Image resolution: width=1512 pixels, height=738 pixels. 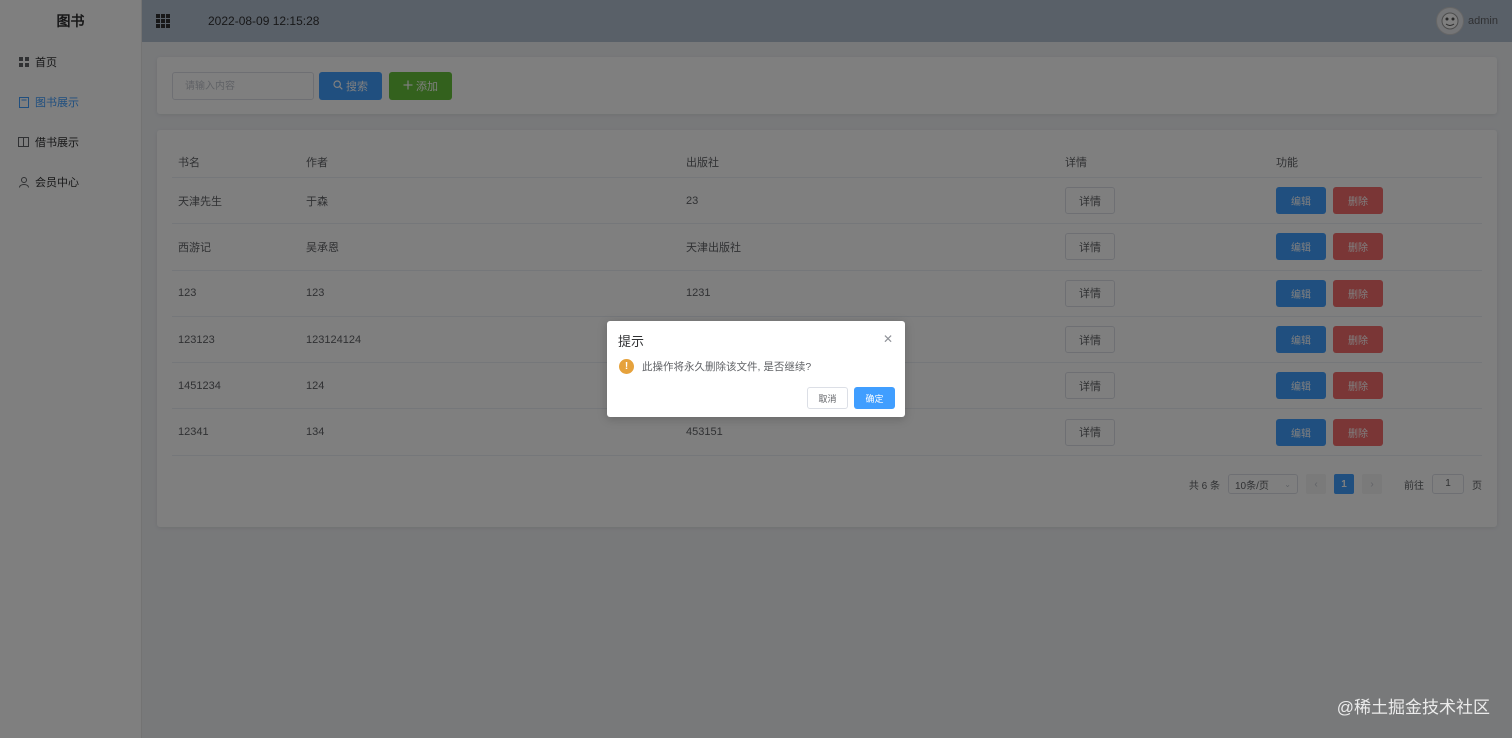 I want to click on warning-icon: !, so click(x=626, y=366).